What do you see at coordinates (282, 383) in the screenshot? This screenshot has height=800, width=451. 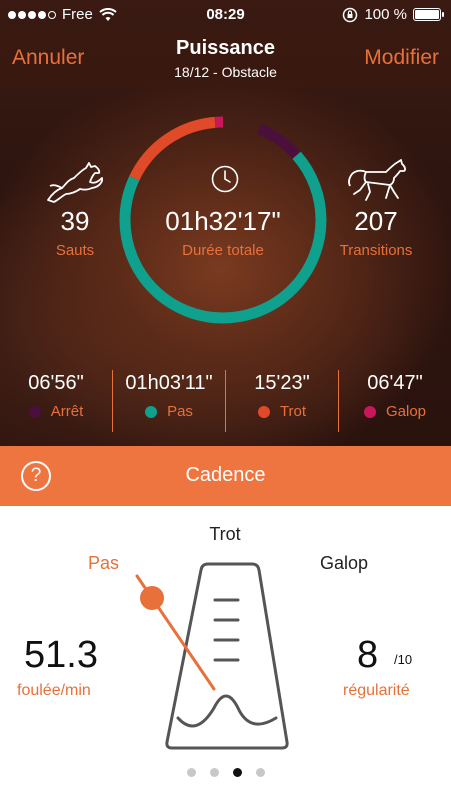 I see `gait-time: 15'23"` at bounding box center [282, 383].